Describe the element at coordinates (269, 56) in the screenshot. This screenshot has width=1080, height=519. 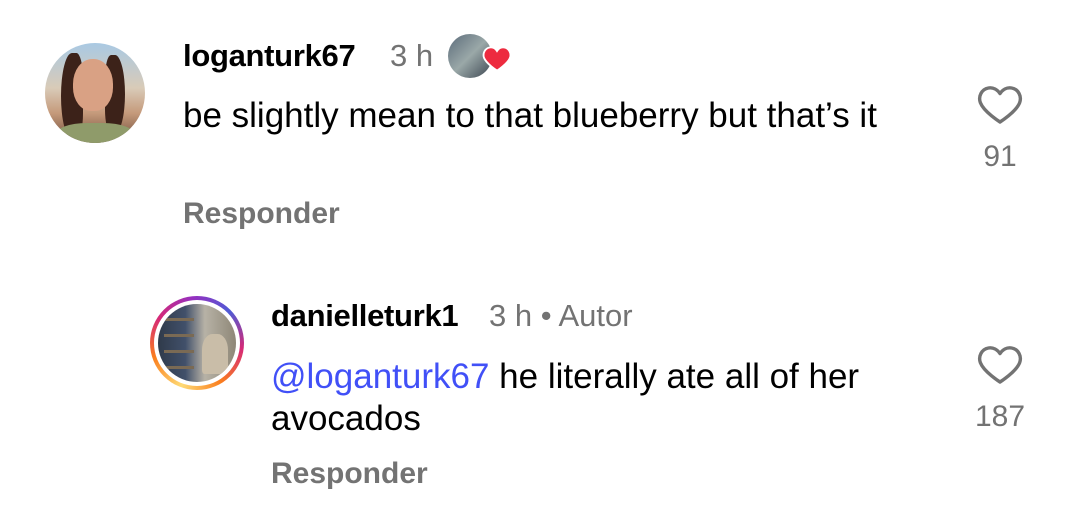
I see `comment-username: loganturk67` at that location.